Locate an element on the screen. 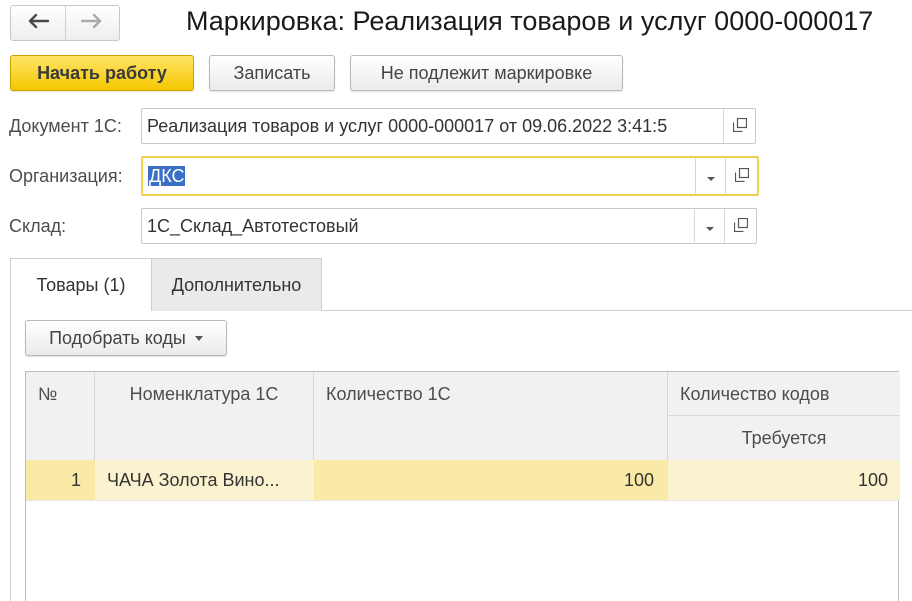 The height and width of the screenshot is (601, 912). not-subject-to-marking-button: Не подлежит маркировке is located at coordinates (486, 73).